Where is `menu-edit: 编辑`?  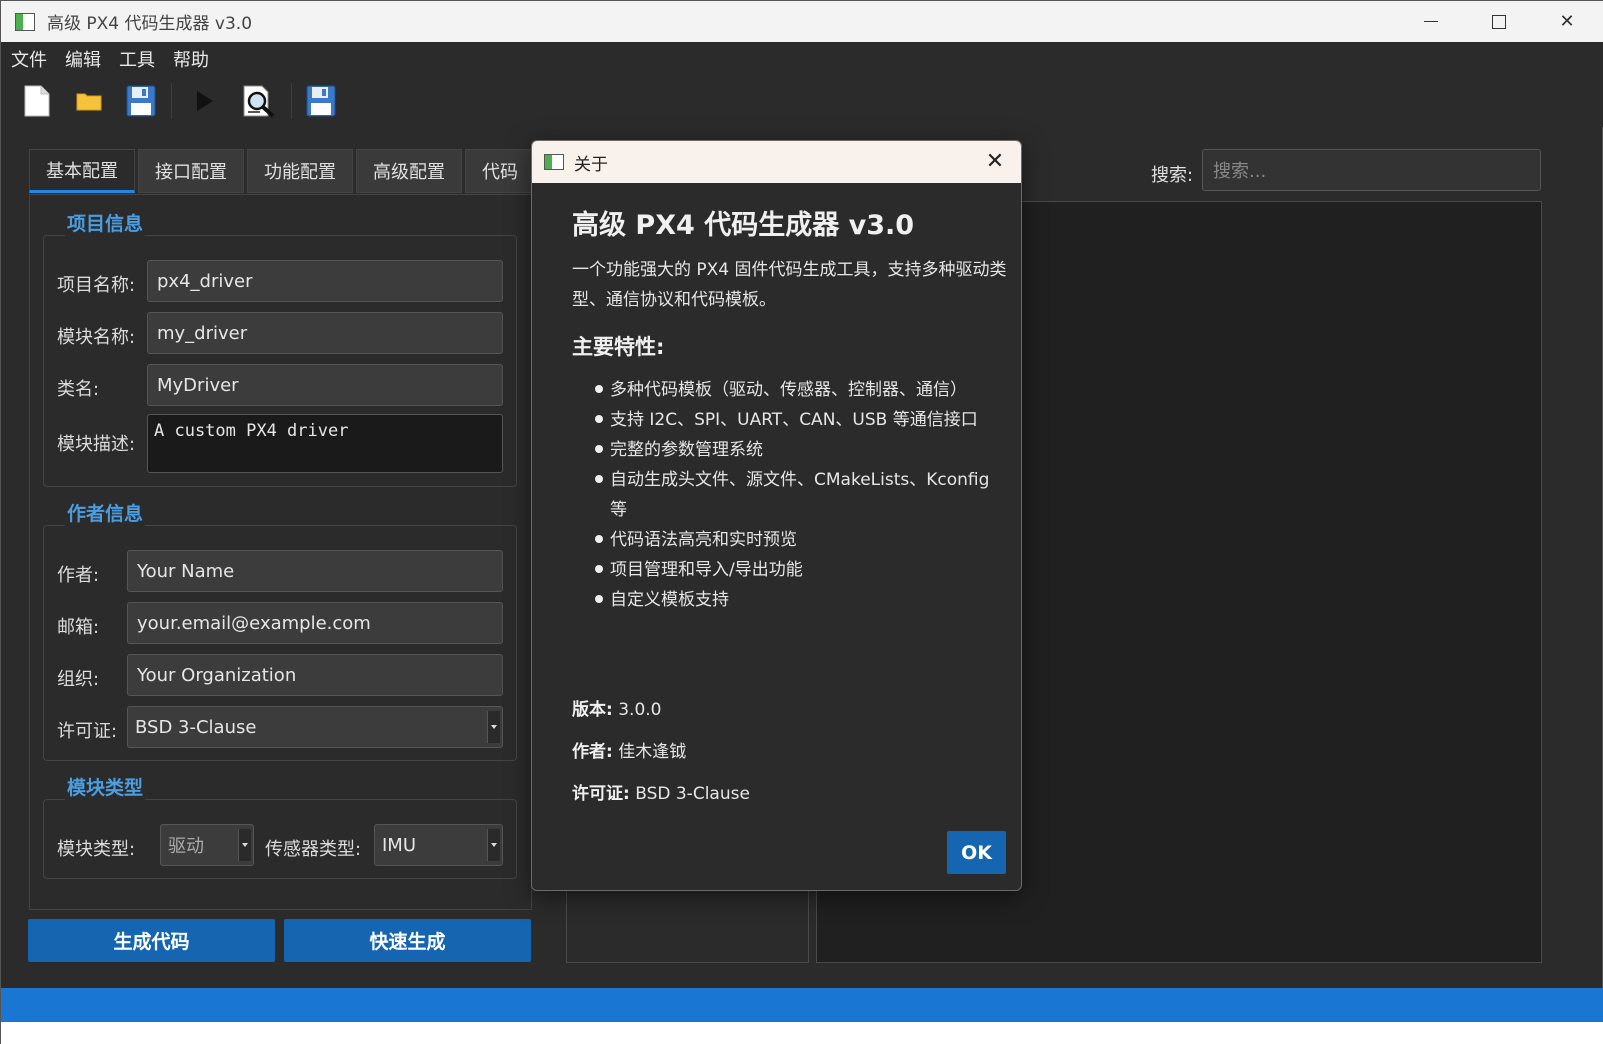 menu-edit: 编辑 is located at coordinates (83, 59).